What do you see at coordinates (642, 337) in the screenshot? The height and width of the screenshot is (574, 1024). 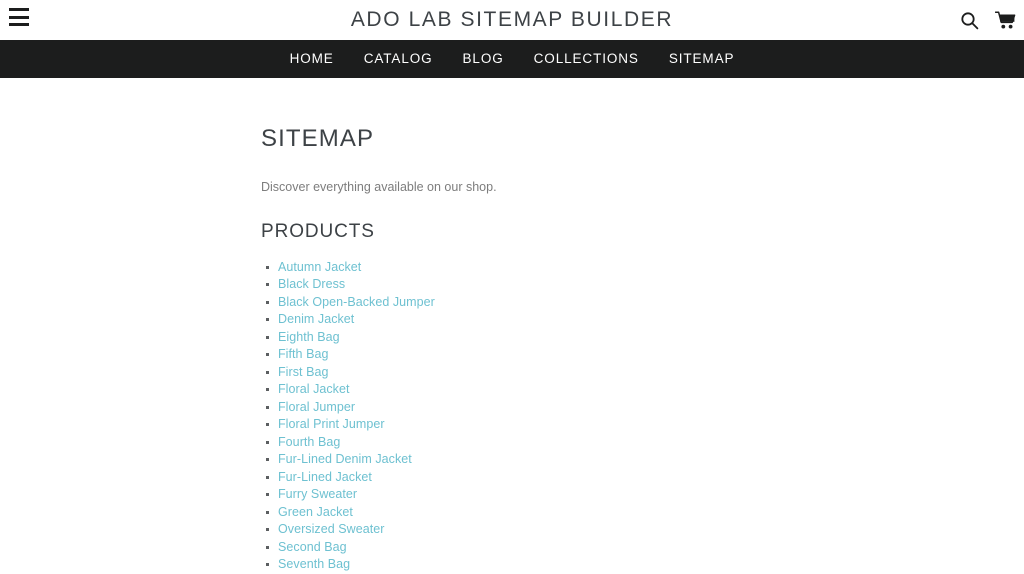 I see `list-item: Eighth Bag` at bounding box center [642, 337].